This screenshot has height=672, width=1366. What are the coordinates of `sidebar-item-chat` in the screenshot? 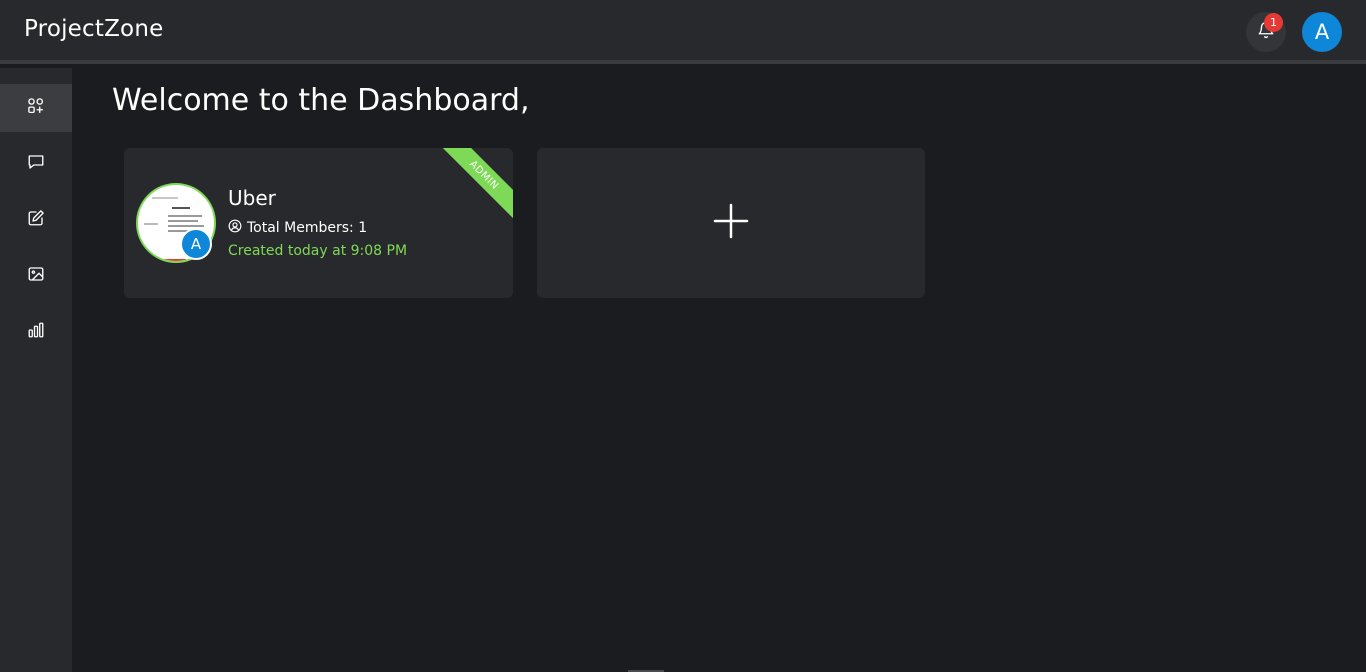 It's located at (36, 164).